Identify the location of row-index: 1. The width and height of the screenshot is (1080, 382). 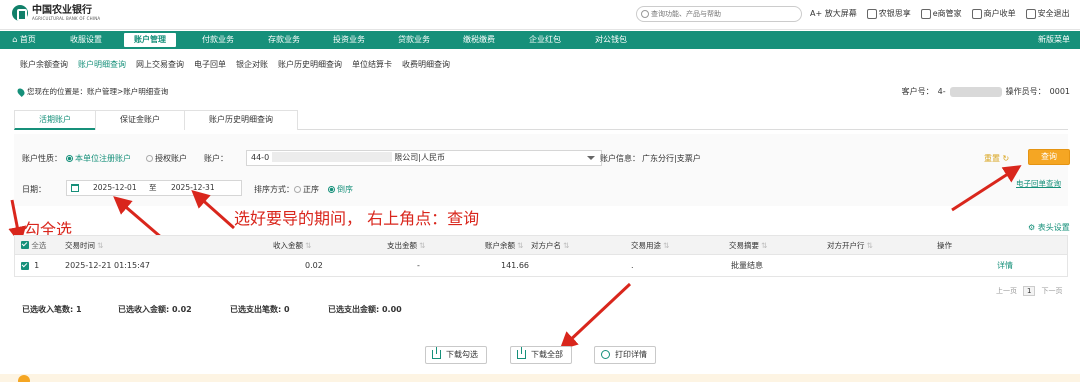
(37, 265).